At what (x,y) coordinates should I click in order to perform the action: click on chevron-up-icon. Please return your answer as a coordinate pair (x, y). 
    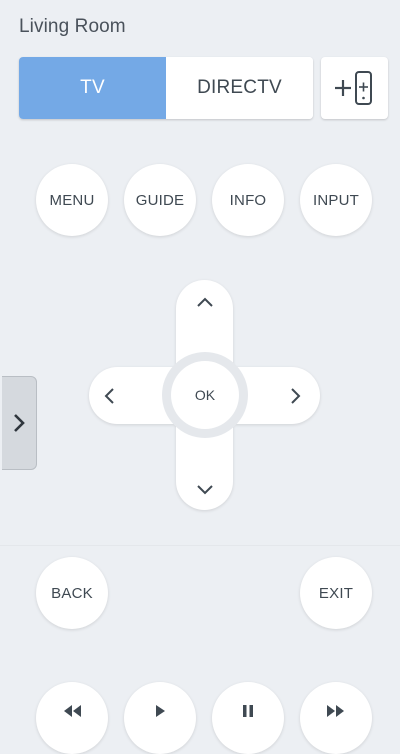
    Looking at the image, I should click on (205, 302).